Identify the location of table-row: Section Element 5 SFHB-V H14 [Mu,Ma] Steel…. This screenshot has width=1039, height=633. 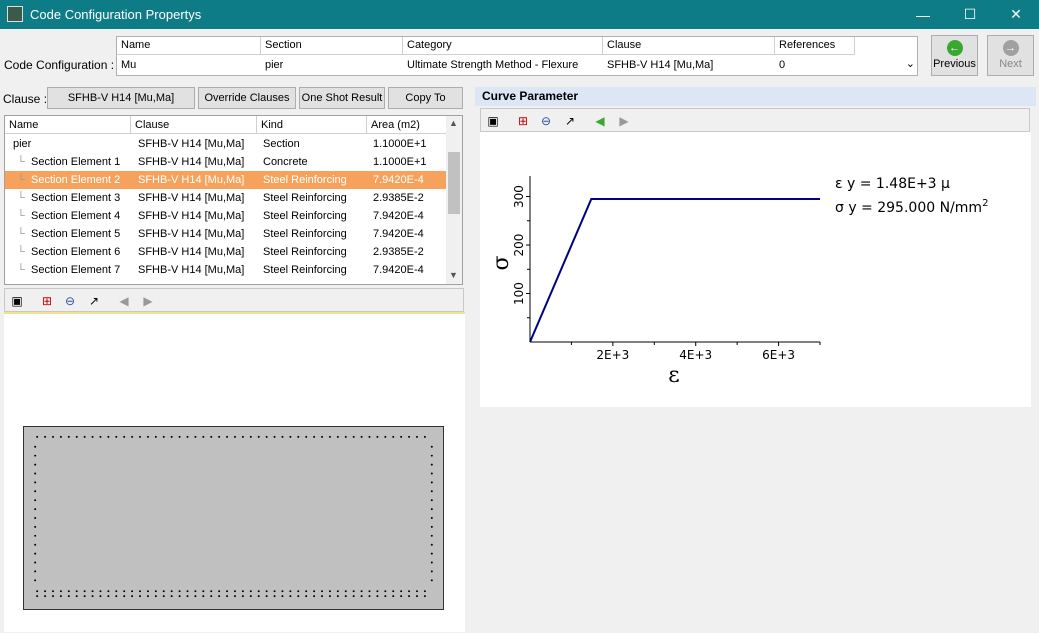
(226, 234).